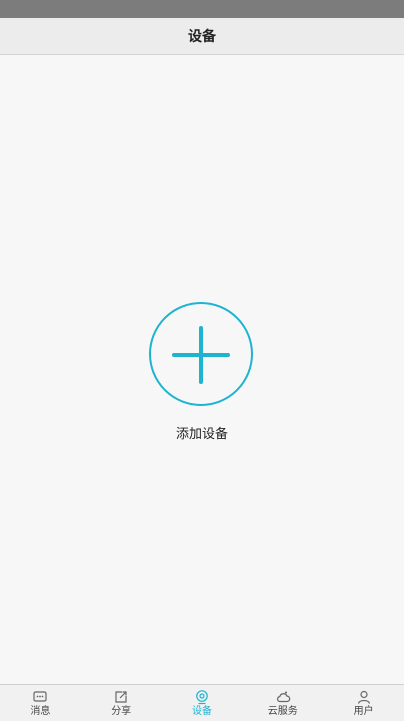 The width and height of the screenshot is (404, 721). Describe the element at coordinates (363, 697) in the screenshot. I see `user-icon` at that location.